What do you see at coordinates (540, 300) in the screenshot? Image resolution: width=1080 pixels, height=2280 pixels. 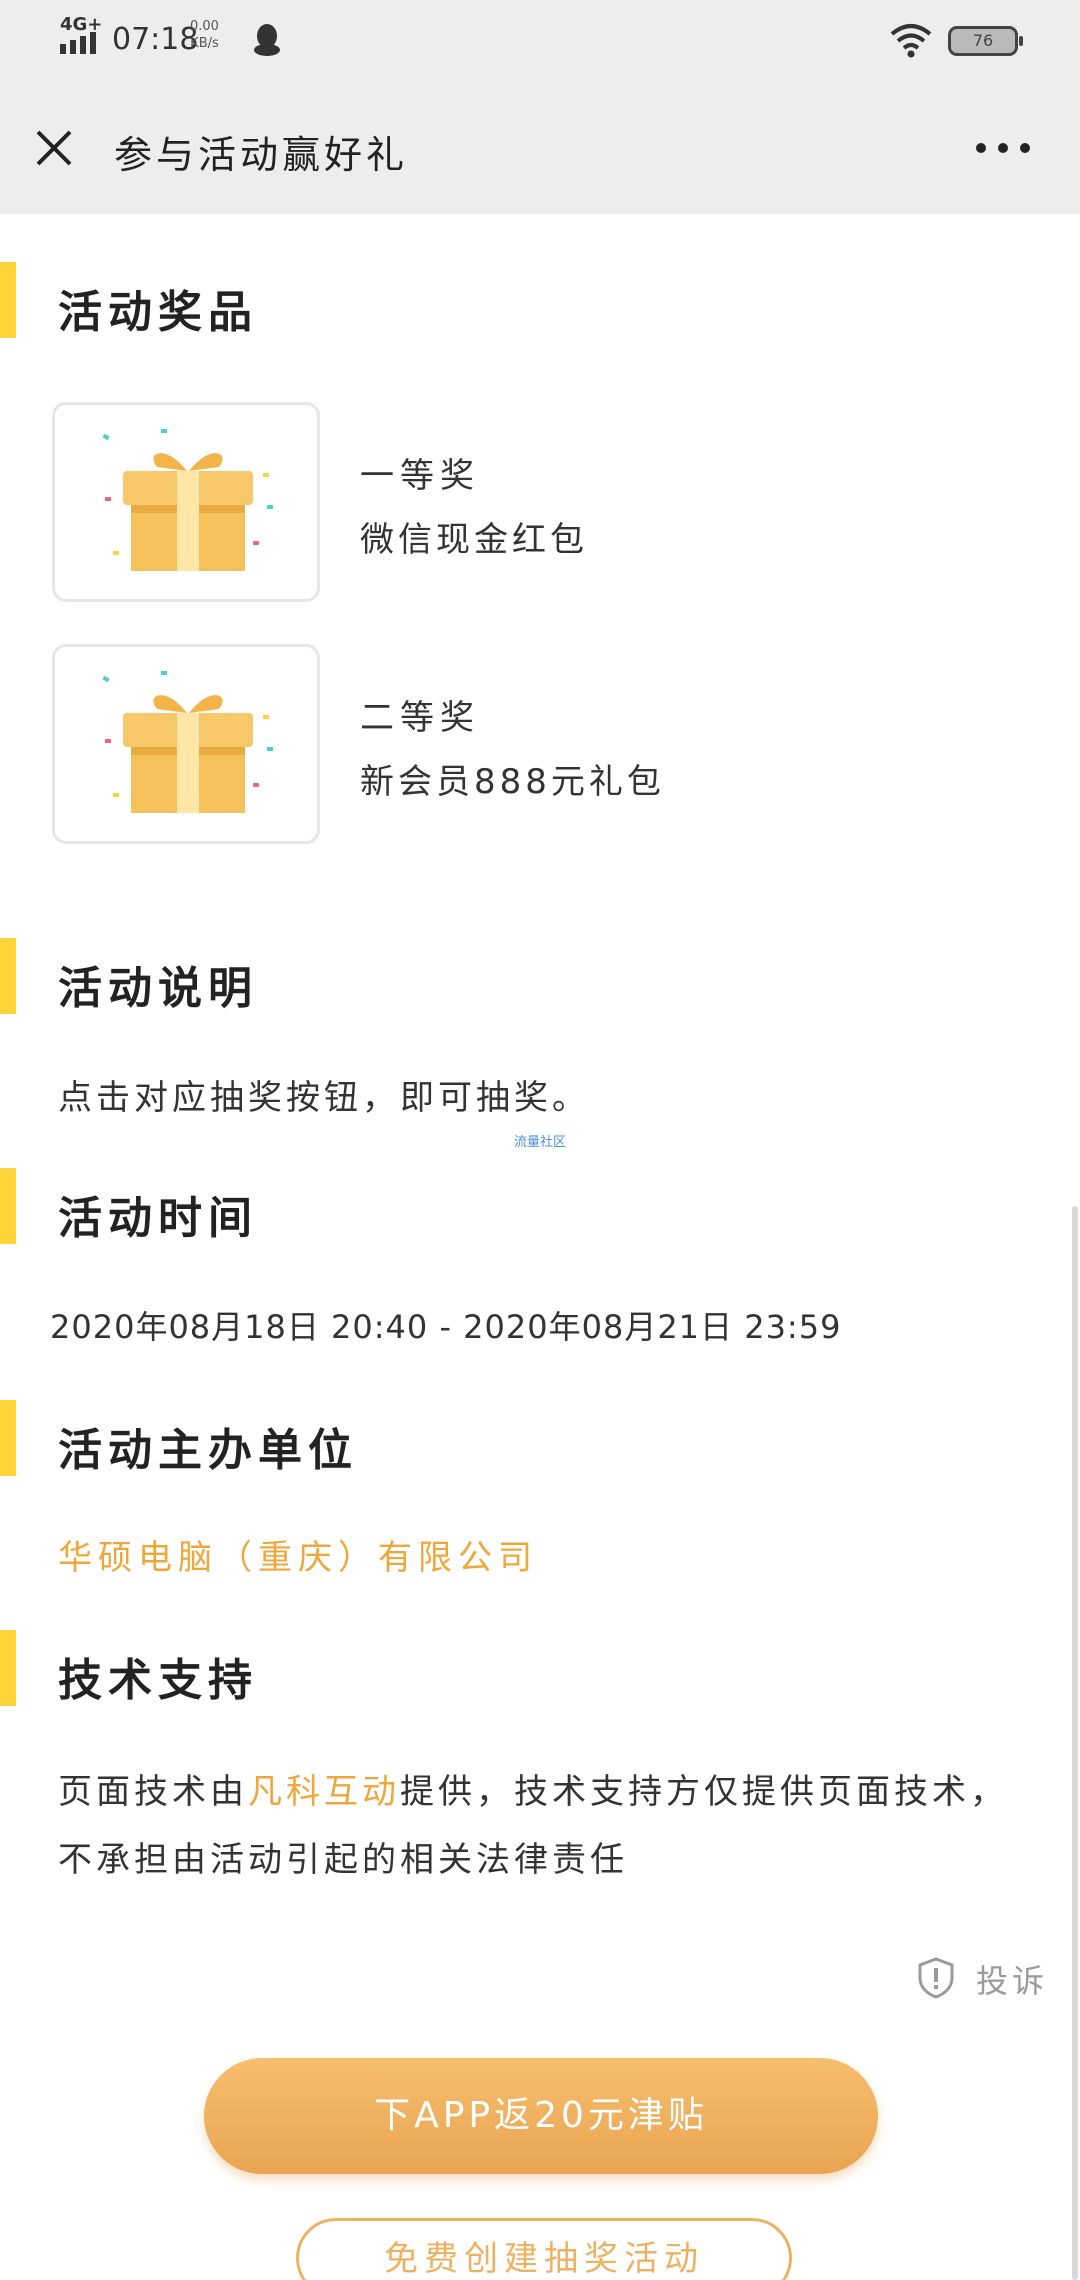 I see `section-prizes-header: 活动奖品` at bounding box center [540, 300].